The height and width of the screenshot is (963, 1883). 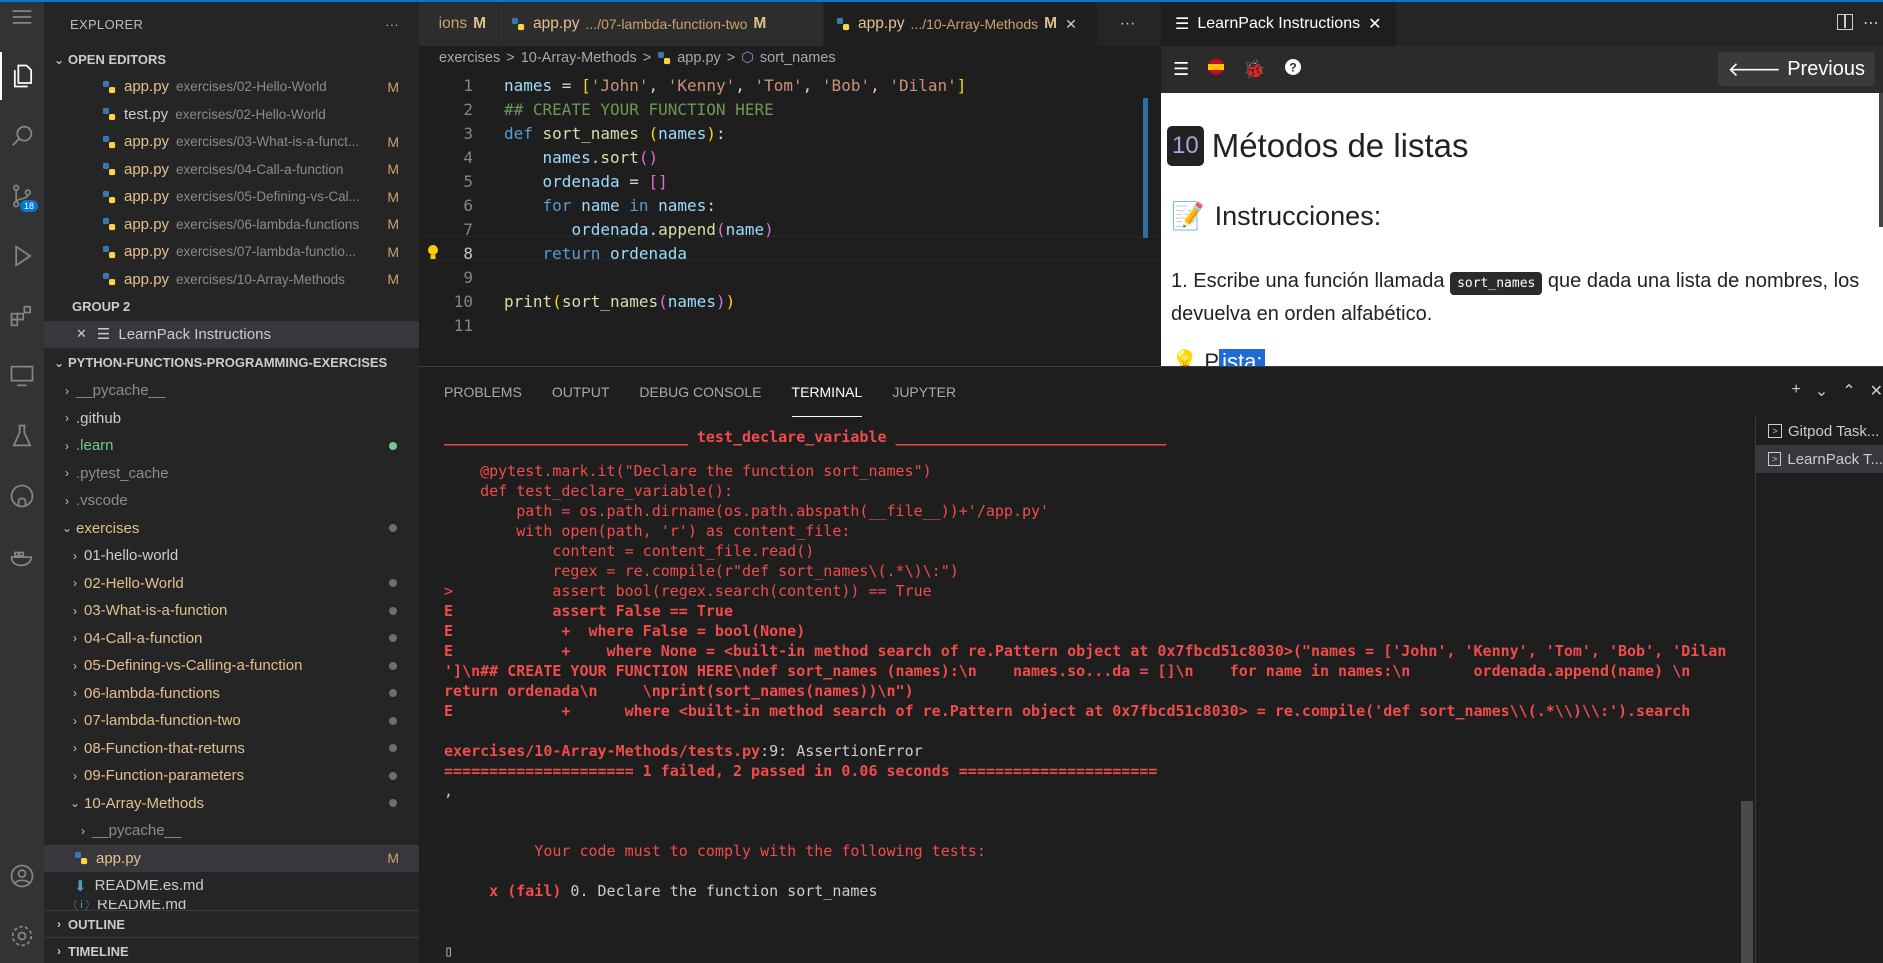 I want to click on maximize-panel-icon: ⌃, so click(x=1848, y=391).